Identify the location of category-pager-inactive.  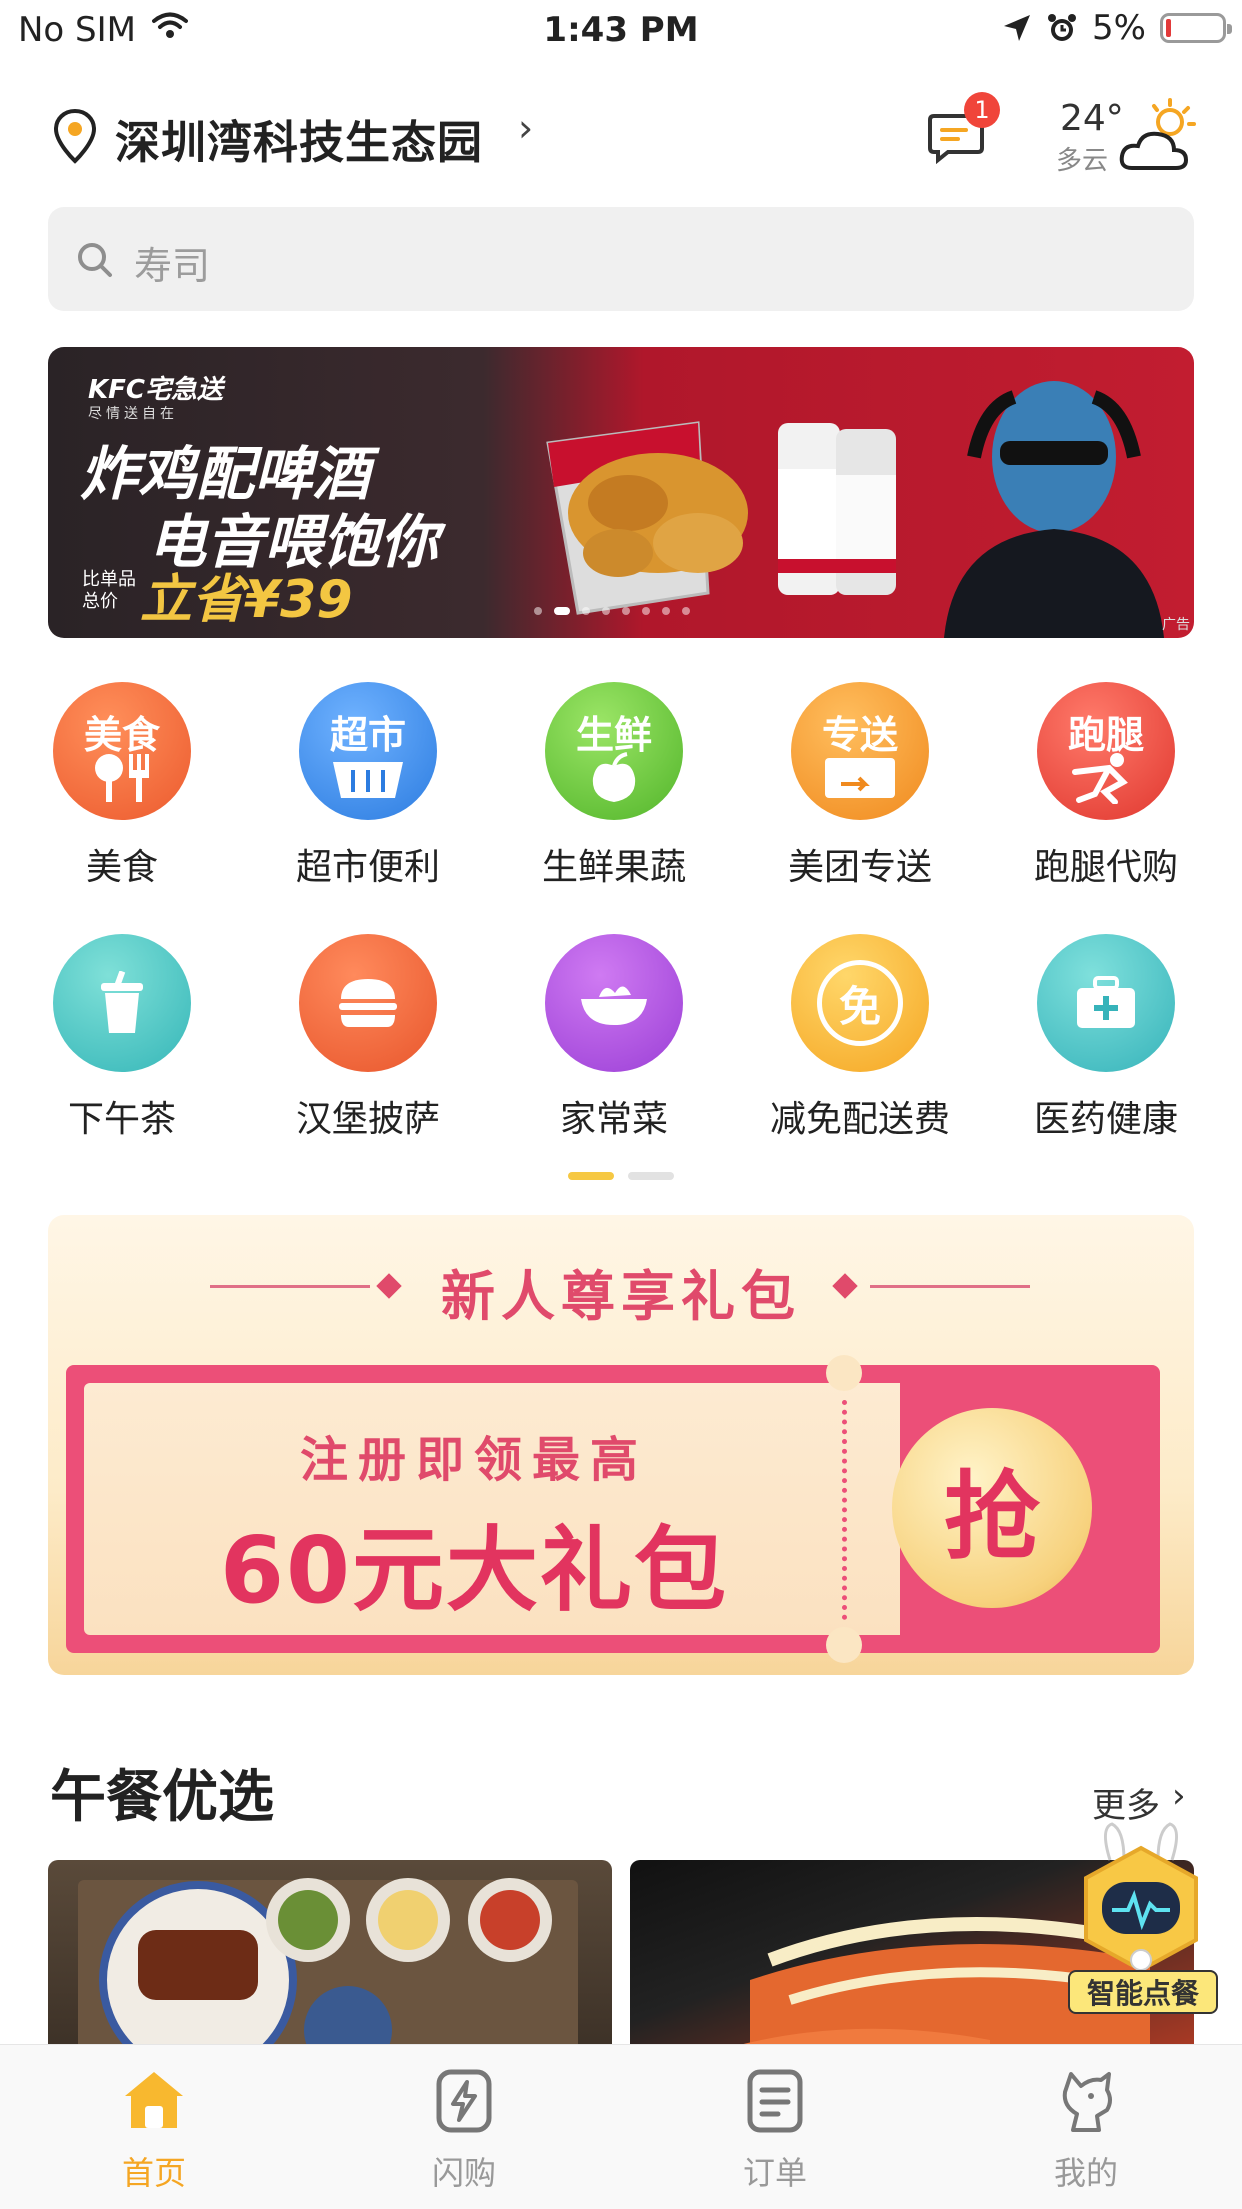
(651, 1176).